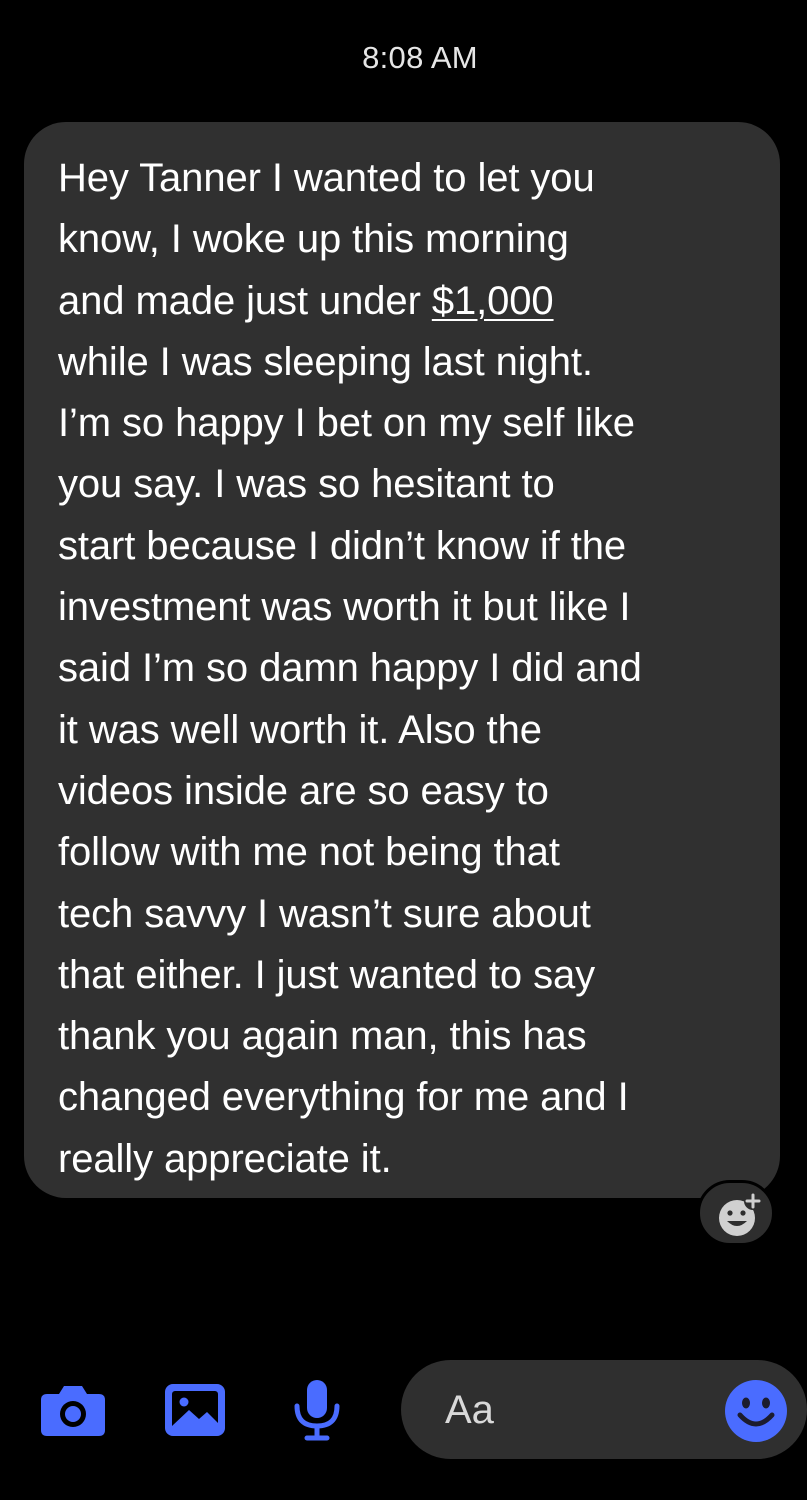  What do you see at coordinates (245, 300) in the screenshot?
I see `message-line-text: and made just under` at bounding box center [245, 300].